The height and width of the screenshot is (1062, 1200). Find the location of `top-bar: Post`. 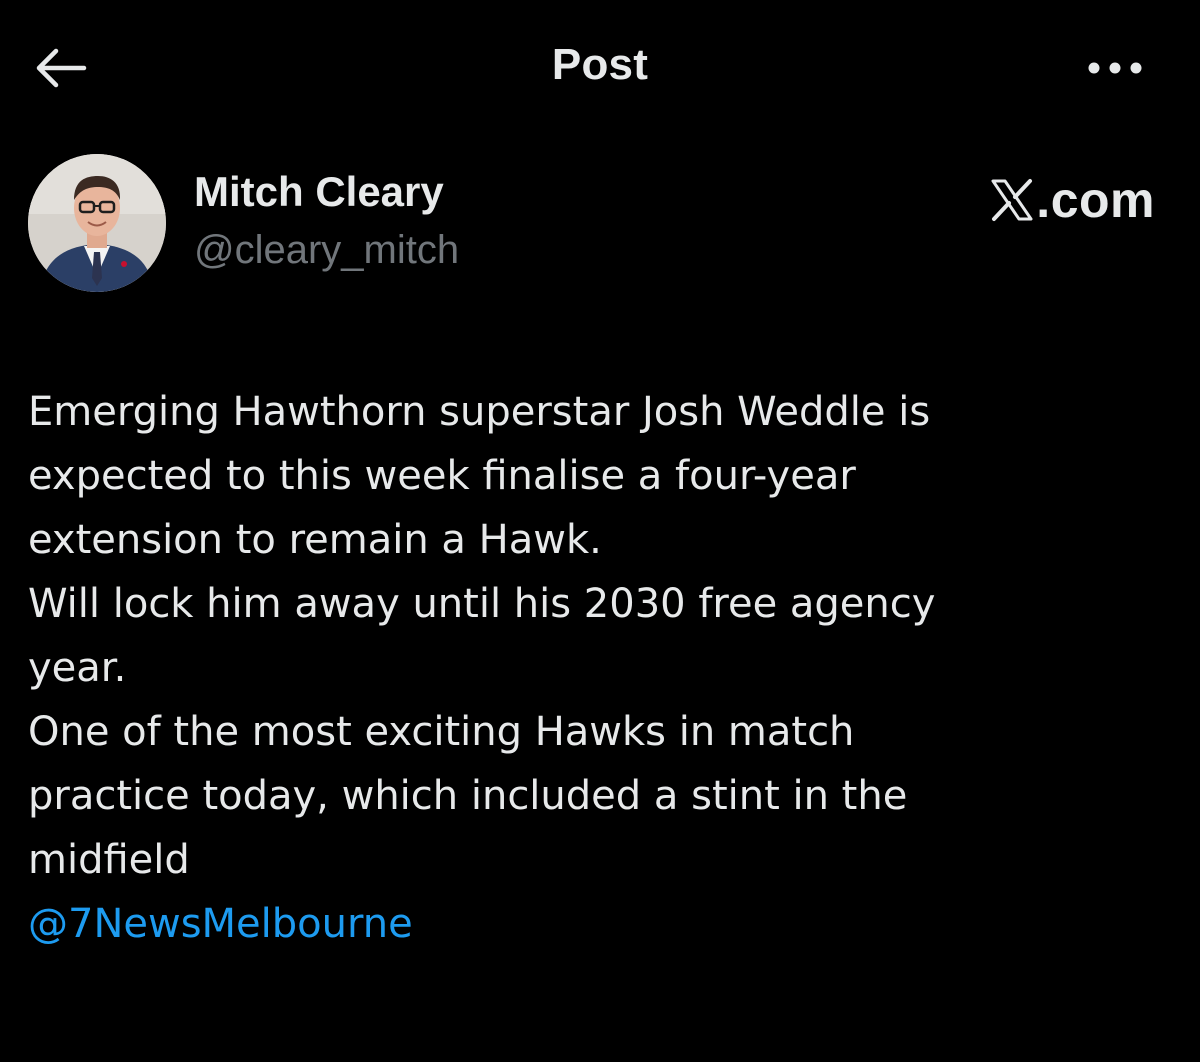

top-bar: Post is located at coordinates (600, 70).